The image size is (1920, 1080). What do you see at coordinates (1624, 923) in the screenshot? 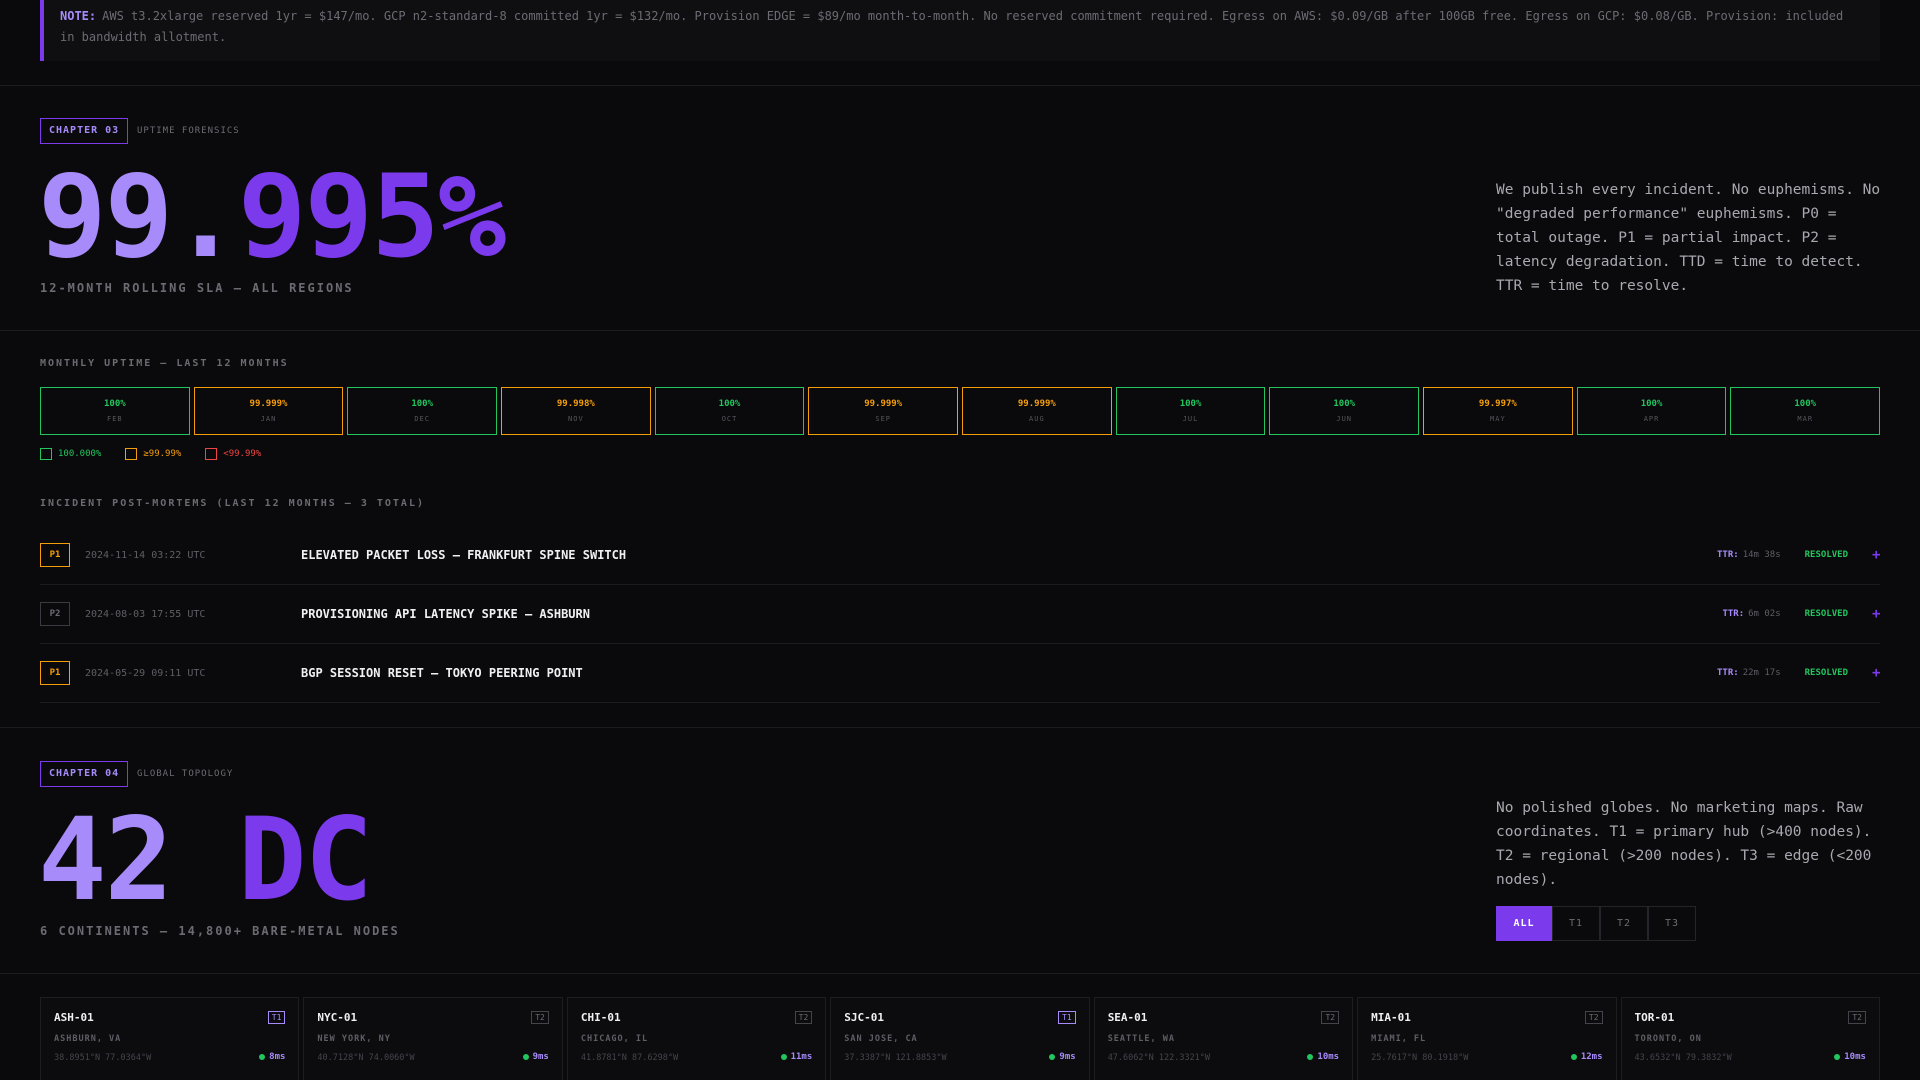
I see `filter-t2-button: T2` at bounding box center [1624, 923].